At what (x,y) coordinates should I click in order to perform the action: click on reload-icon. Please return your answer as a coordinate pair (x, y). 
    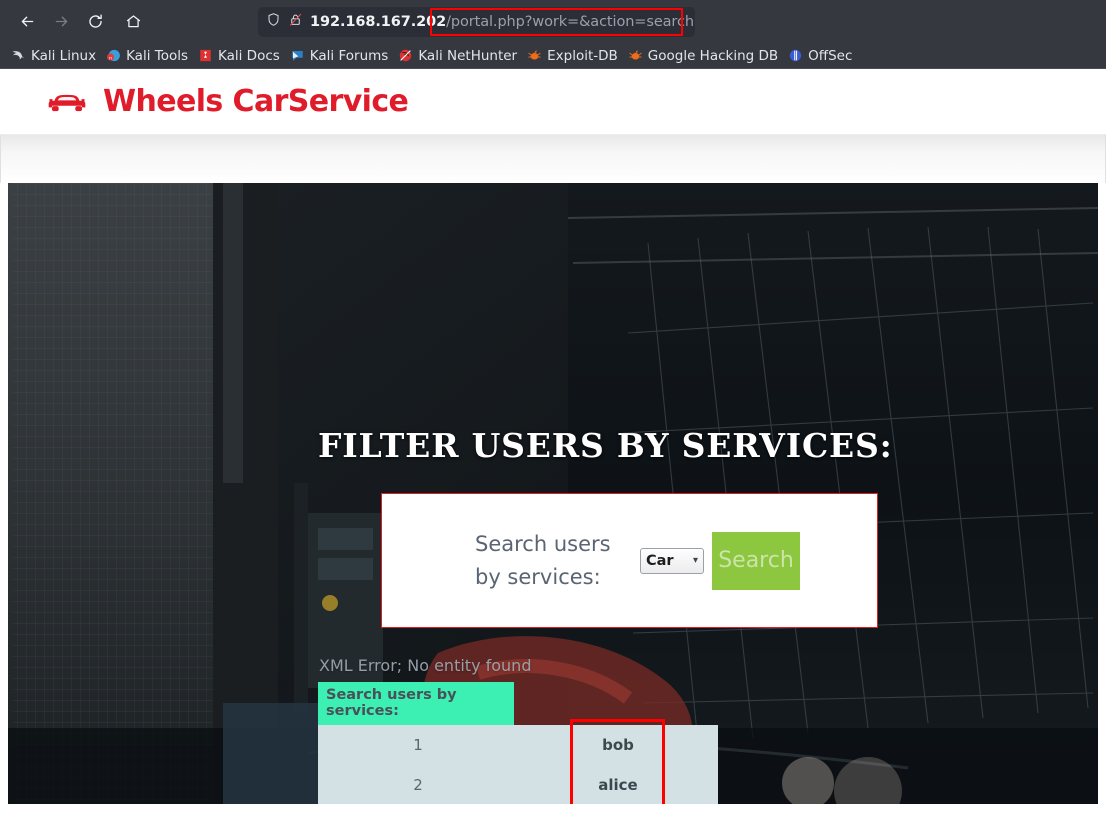
    Looking at the image, I should click on (95, 22).